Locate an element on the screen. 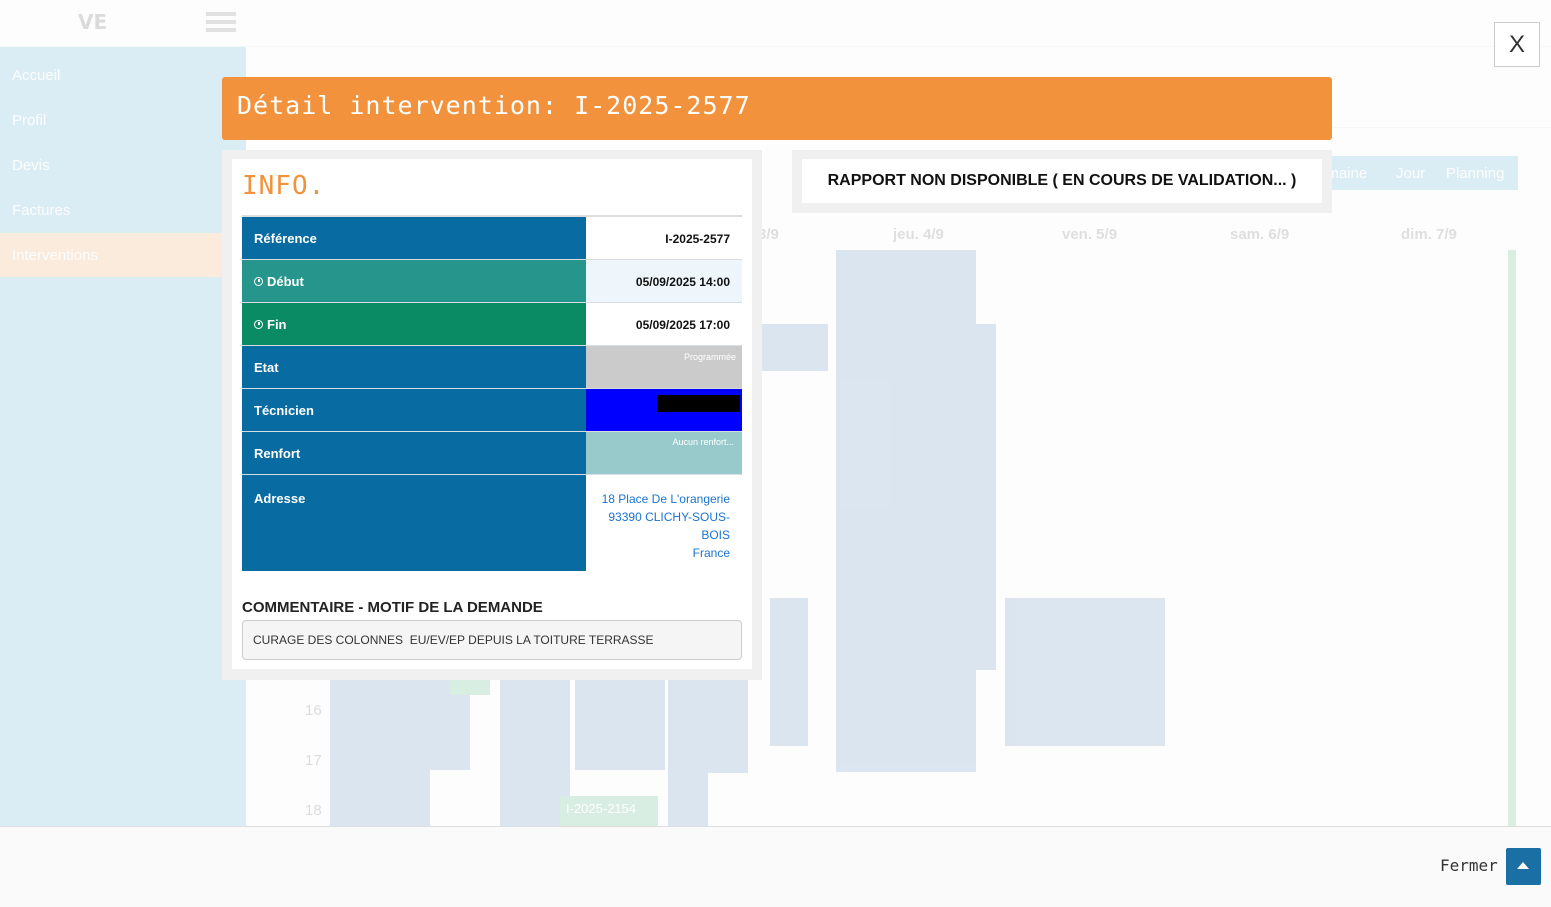 Image resolution: width=1551 pixels, height=907 pixels. reference-value: I-2025-2577 is located at coordinates (664, 238).